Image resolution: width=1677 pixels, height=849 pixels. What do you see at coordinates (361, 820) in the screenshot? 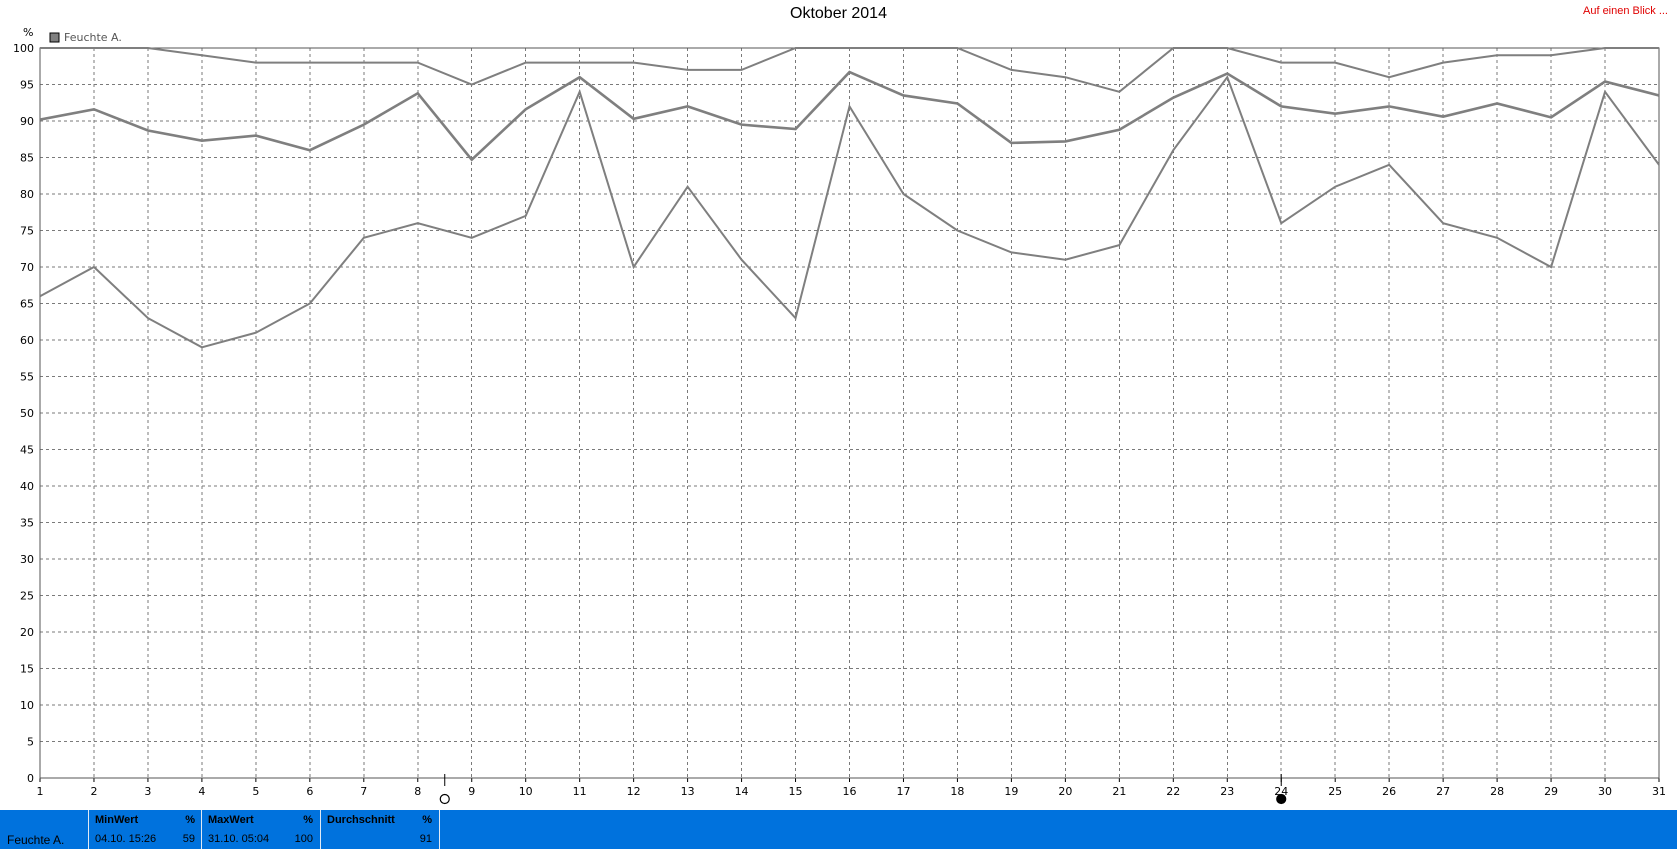
I see `avg-label: Durchschnitt` at bounding box center [361, 820].